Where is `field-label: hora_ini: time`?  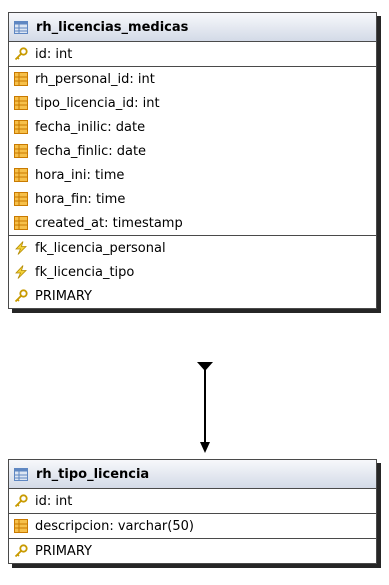
field-label: hora_ini: time is located at coordinates (80, 175).